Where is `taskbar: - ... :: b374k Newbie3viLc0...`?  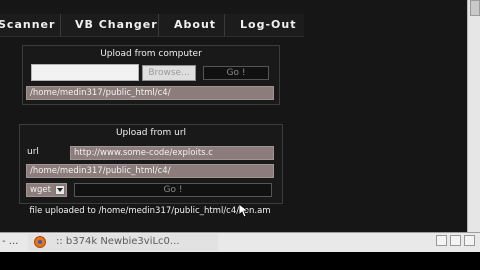
taskbar: - ... :: b374k Newbie3viLc0... is located at coordinates (240, 251).